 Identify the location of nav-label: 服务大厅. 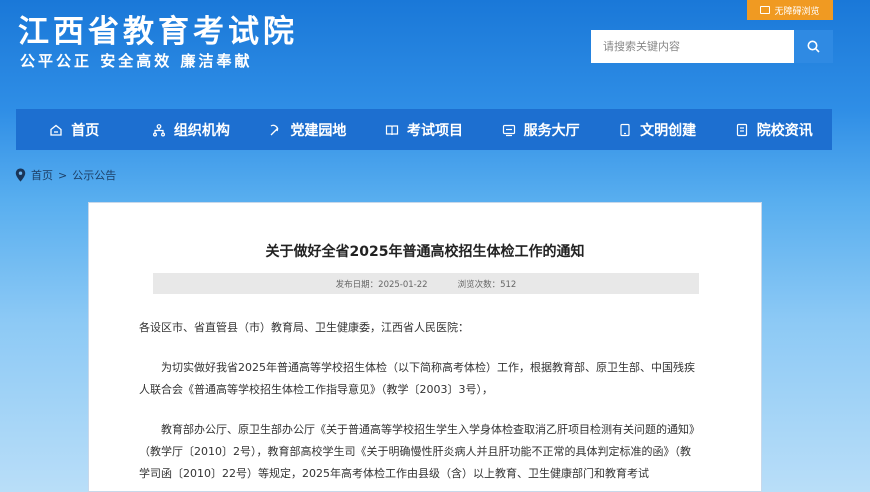
(551, 130).